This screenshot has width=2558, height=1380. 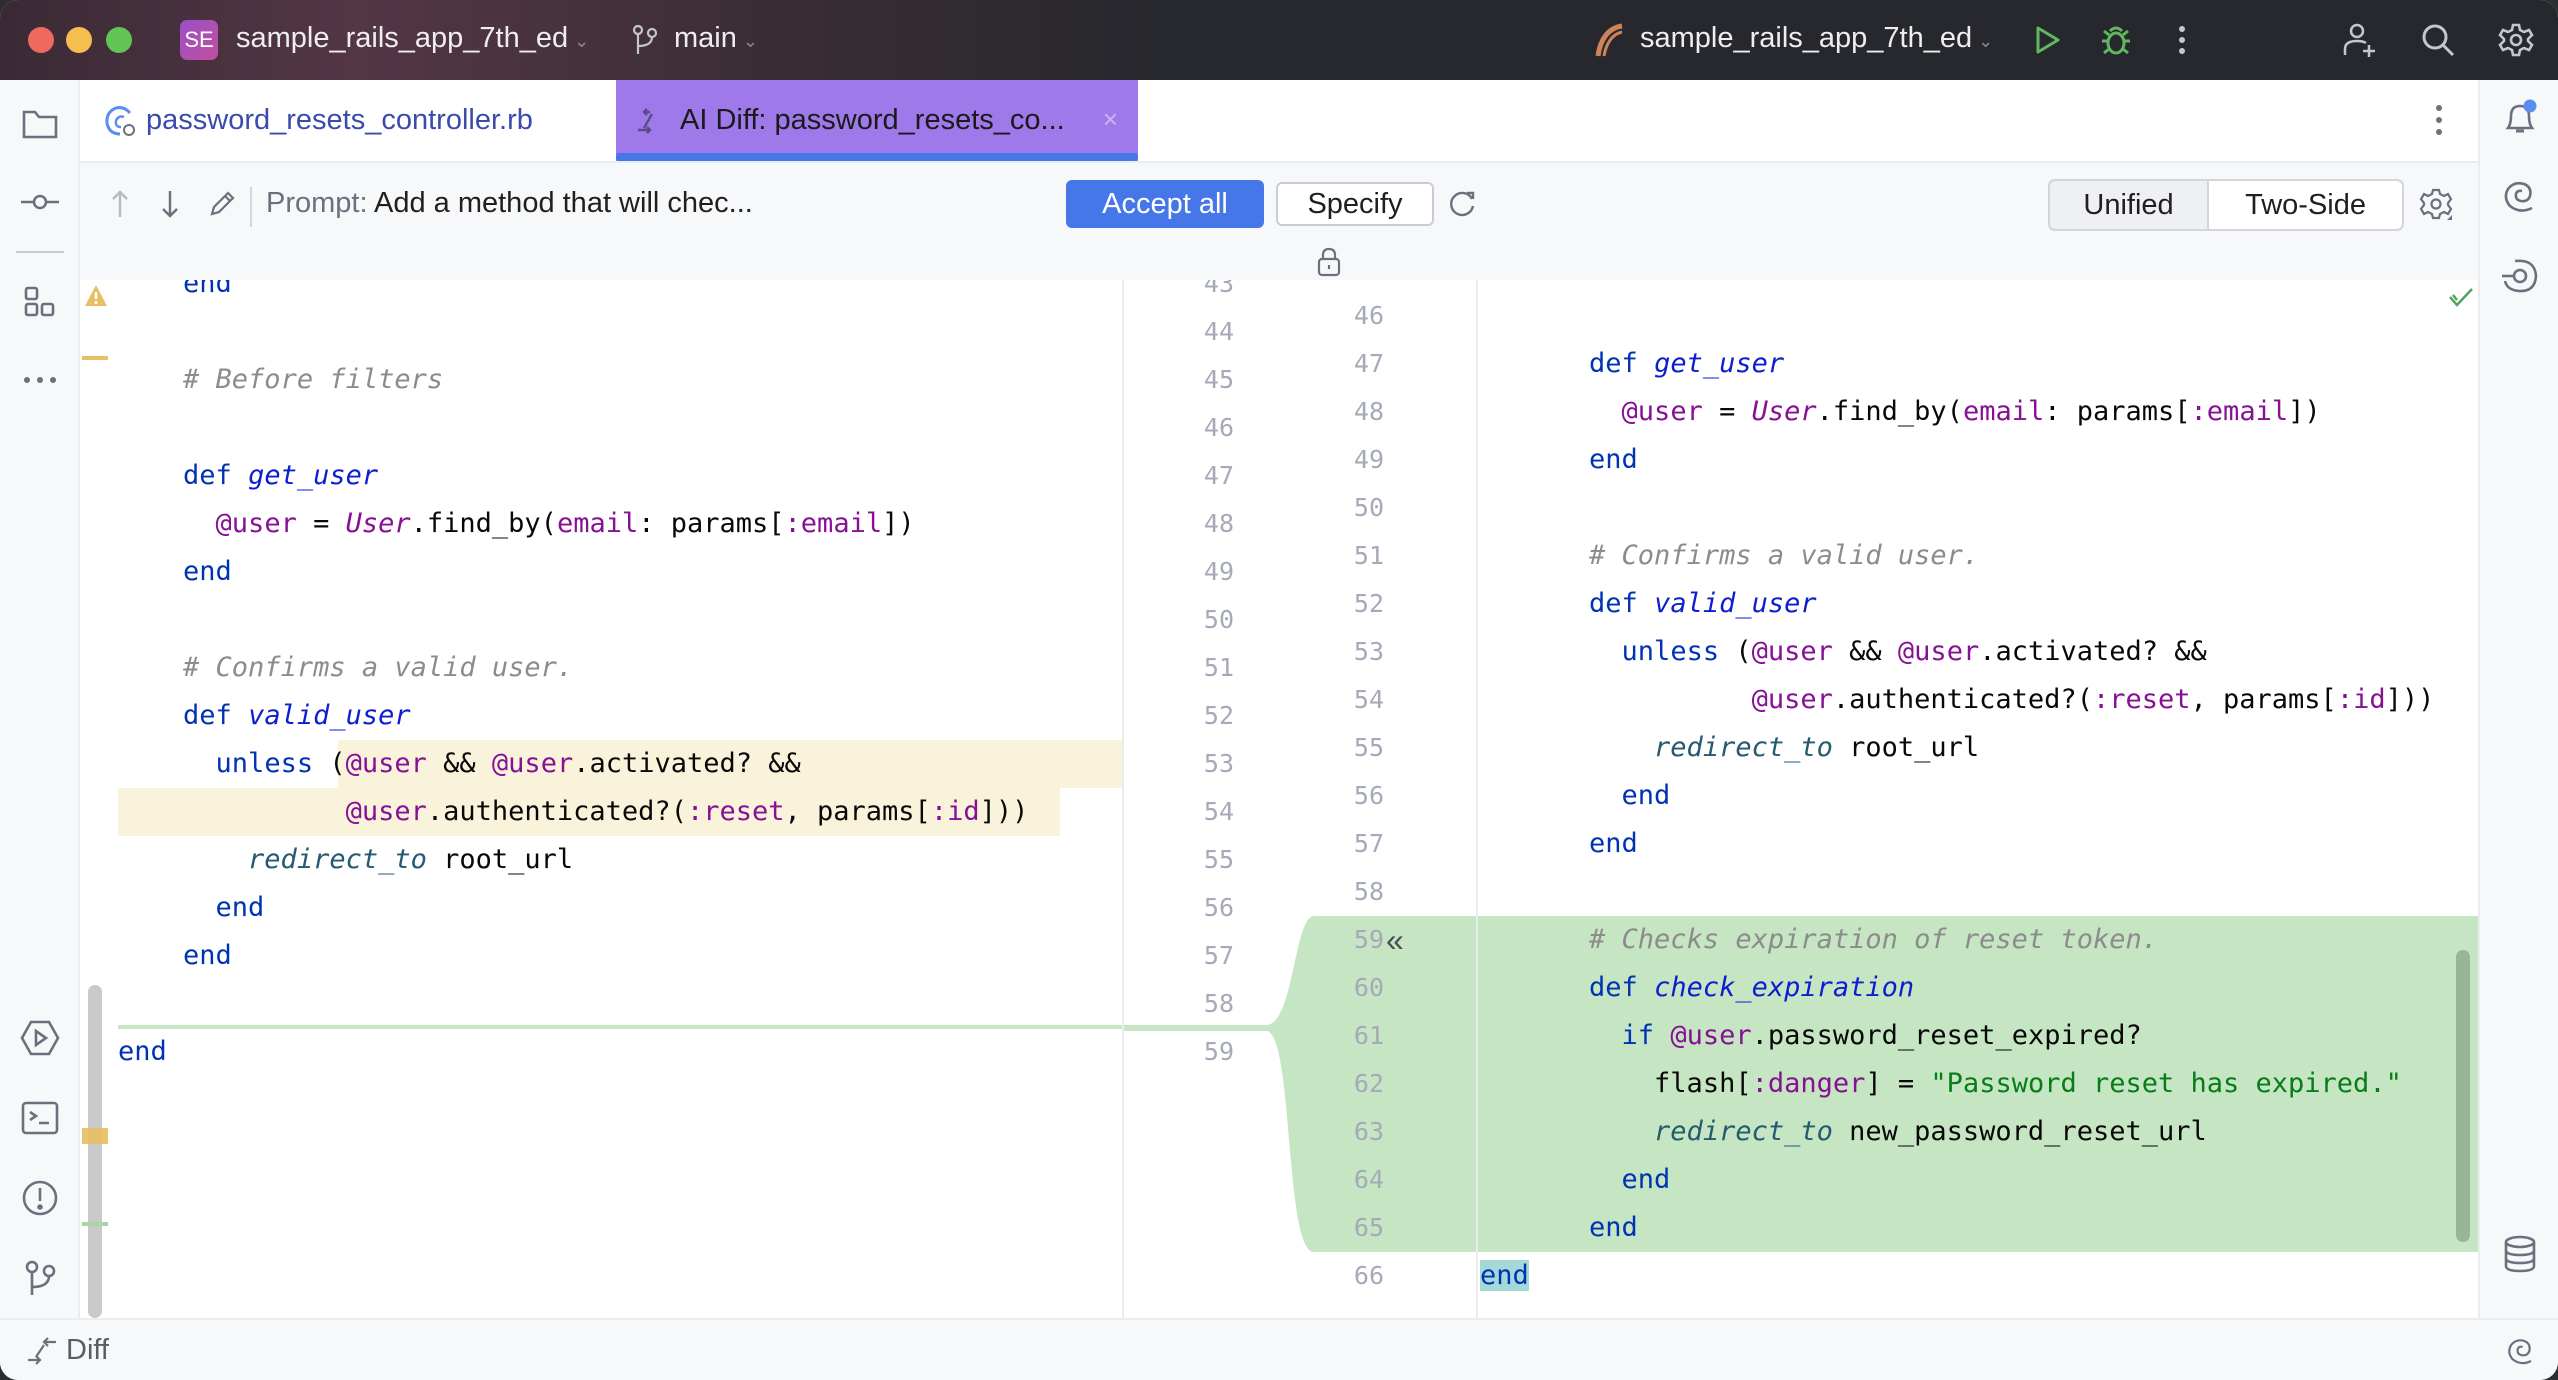 What do you see at coordinates (87, 1350) in the screenshot?
I see `diff-mode-label: Diff` at bounding box center [87, 1350].